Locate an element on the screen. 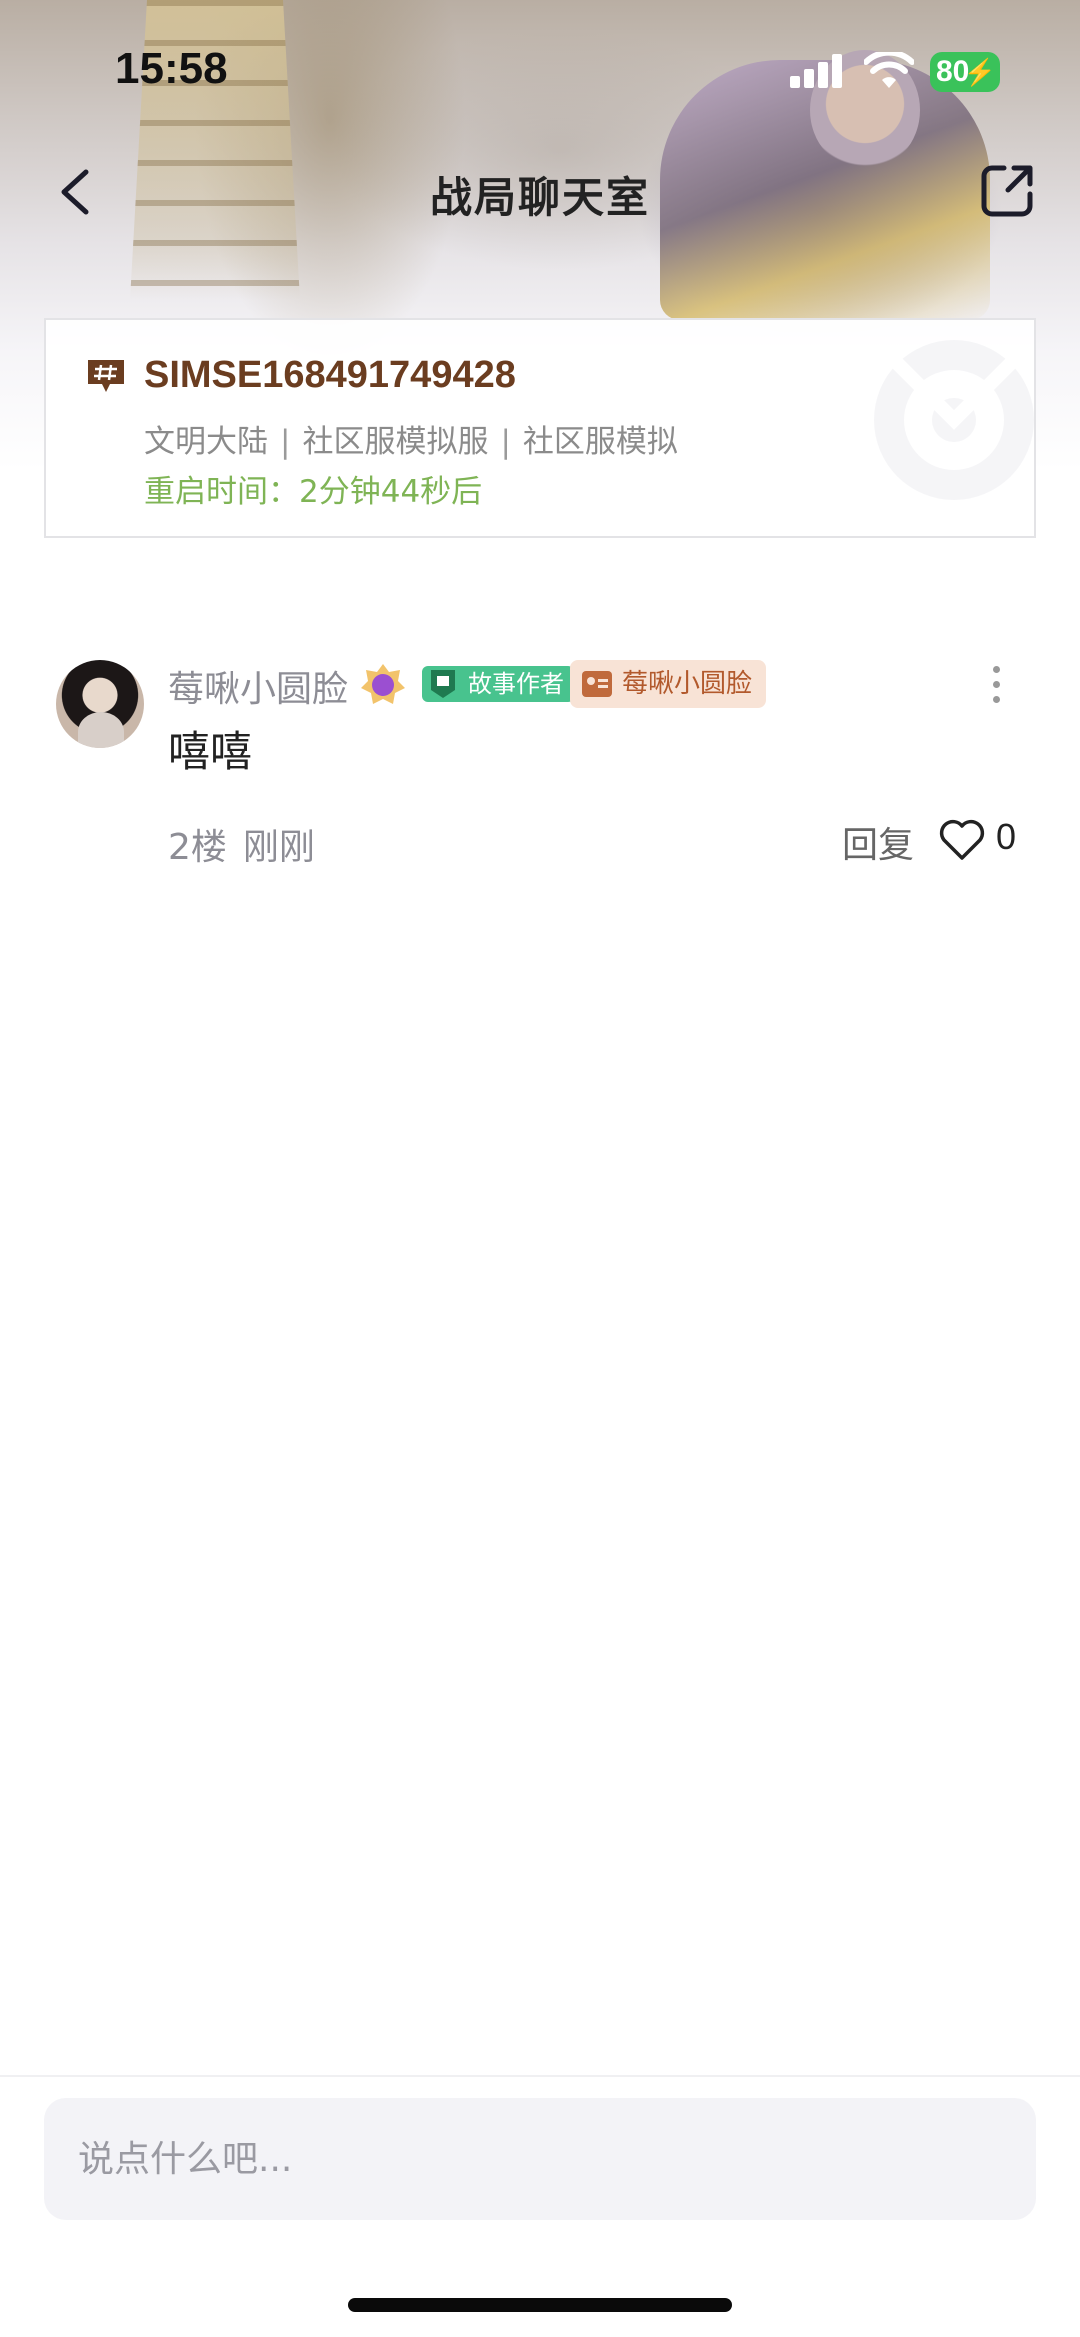 This screenshot has width=1080, height=2337. story-author-tag-label: 故事作者 is located at coordinates (516, 684).